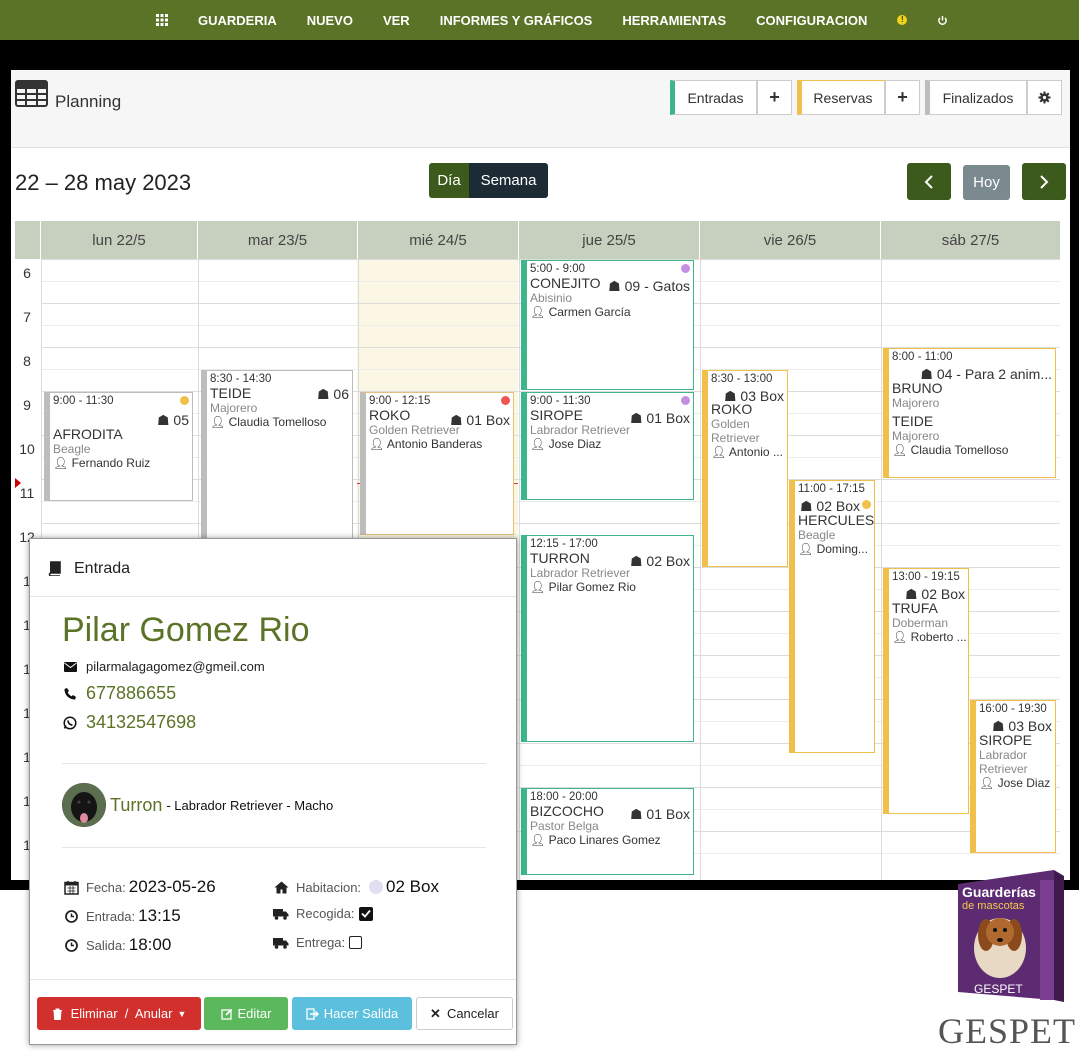 The image size is (1079, 1062). Describe the element at coordinates (250, 805) in the screenshot. I see `pet-description: - Labrador Retriever - Macho` at that location.